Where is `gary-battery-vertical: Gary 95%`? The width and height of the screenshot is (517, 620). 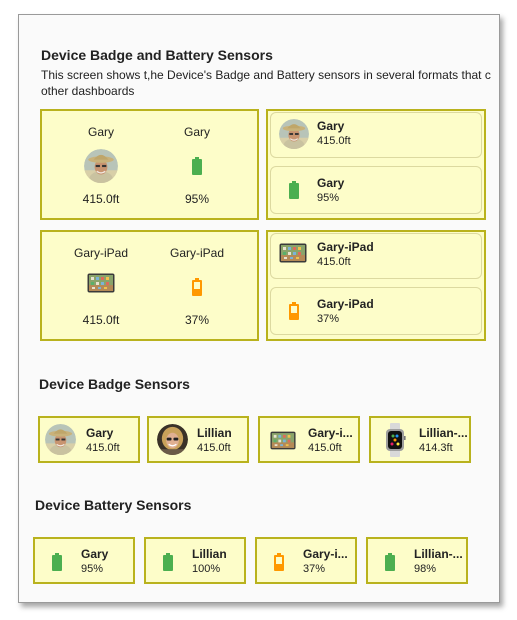 gary-battery-vertical: Gary 95% is located at coordinates (197, 167).